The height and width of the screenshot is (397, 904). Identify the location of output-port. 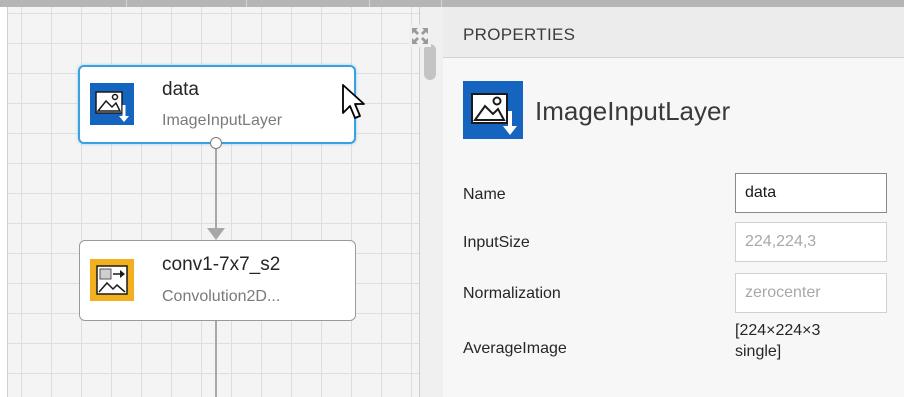
(216, 143).